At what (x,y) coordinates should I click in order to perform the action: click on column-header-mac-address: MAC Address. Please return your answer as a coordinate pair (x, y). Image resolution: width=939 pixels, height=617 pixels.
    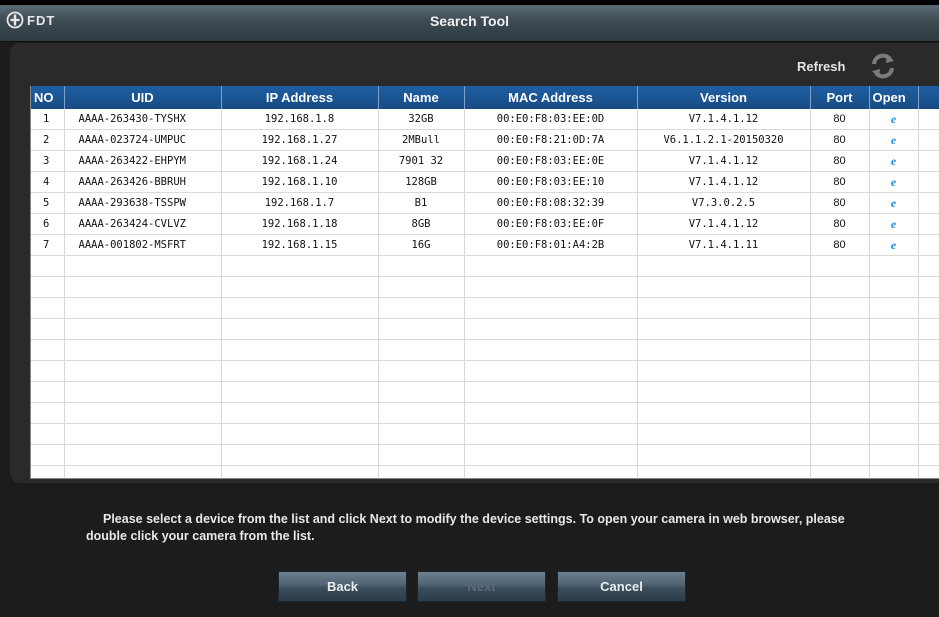
    Looking at the image, I should click on (551, 97).